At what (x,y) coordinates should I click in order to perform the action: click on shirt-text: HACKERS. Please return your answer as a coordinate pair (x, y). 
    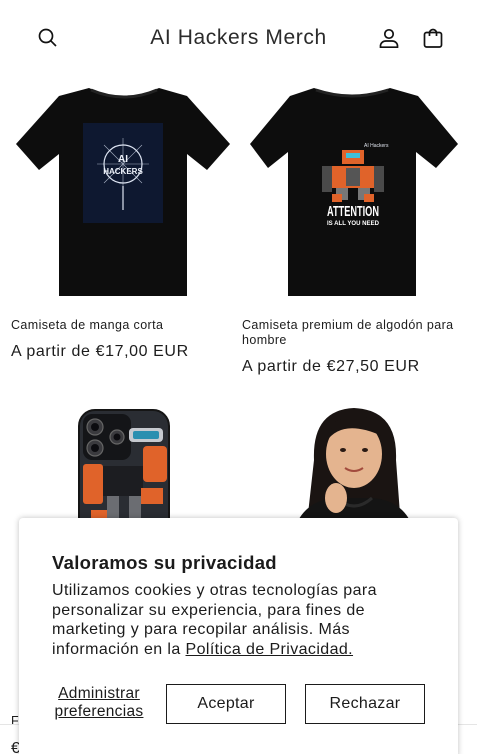
    Looking at the image, I should click on (123, 171).